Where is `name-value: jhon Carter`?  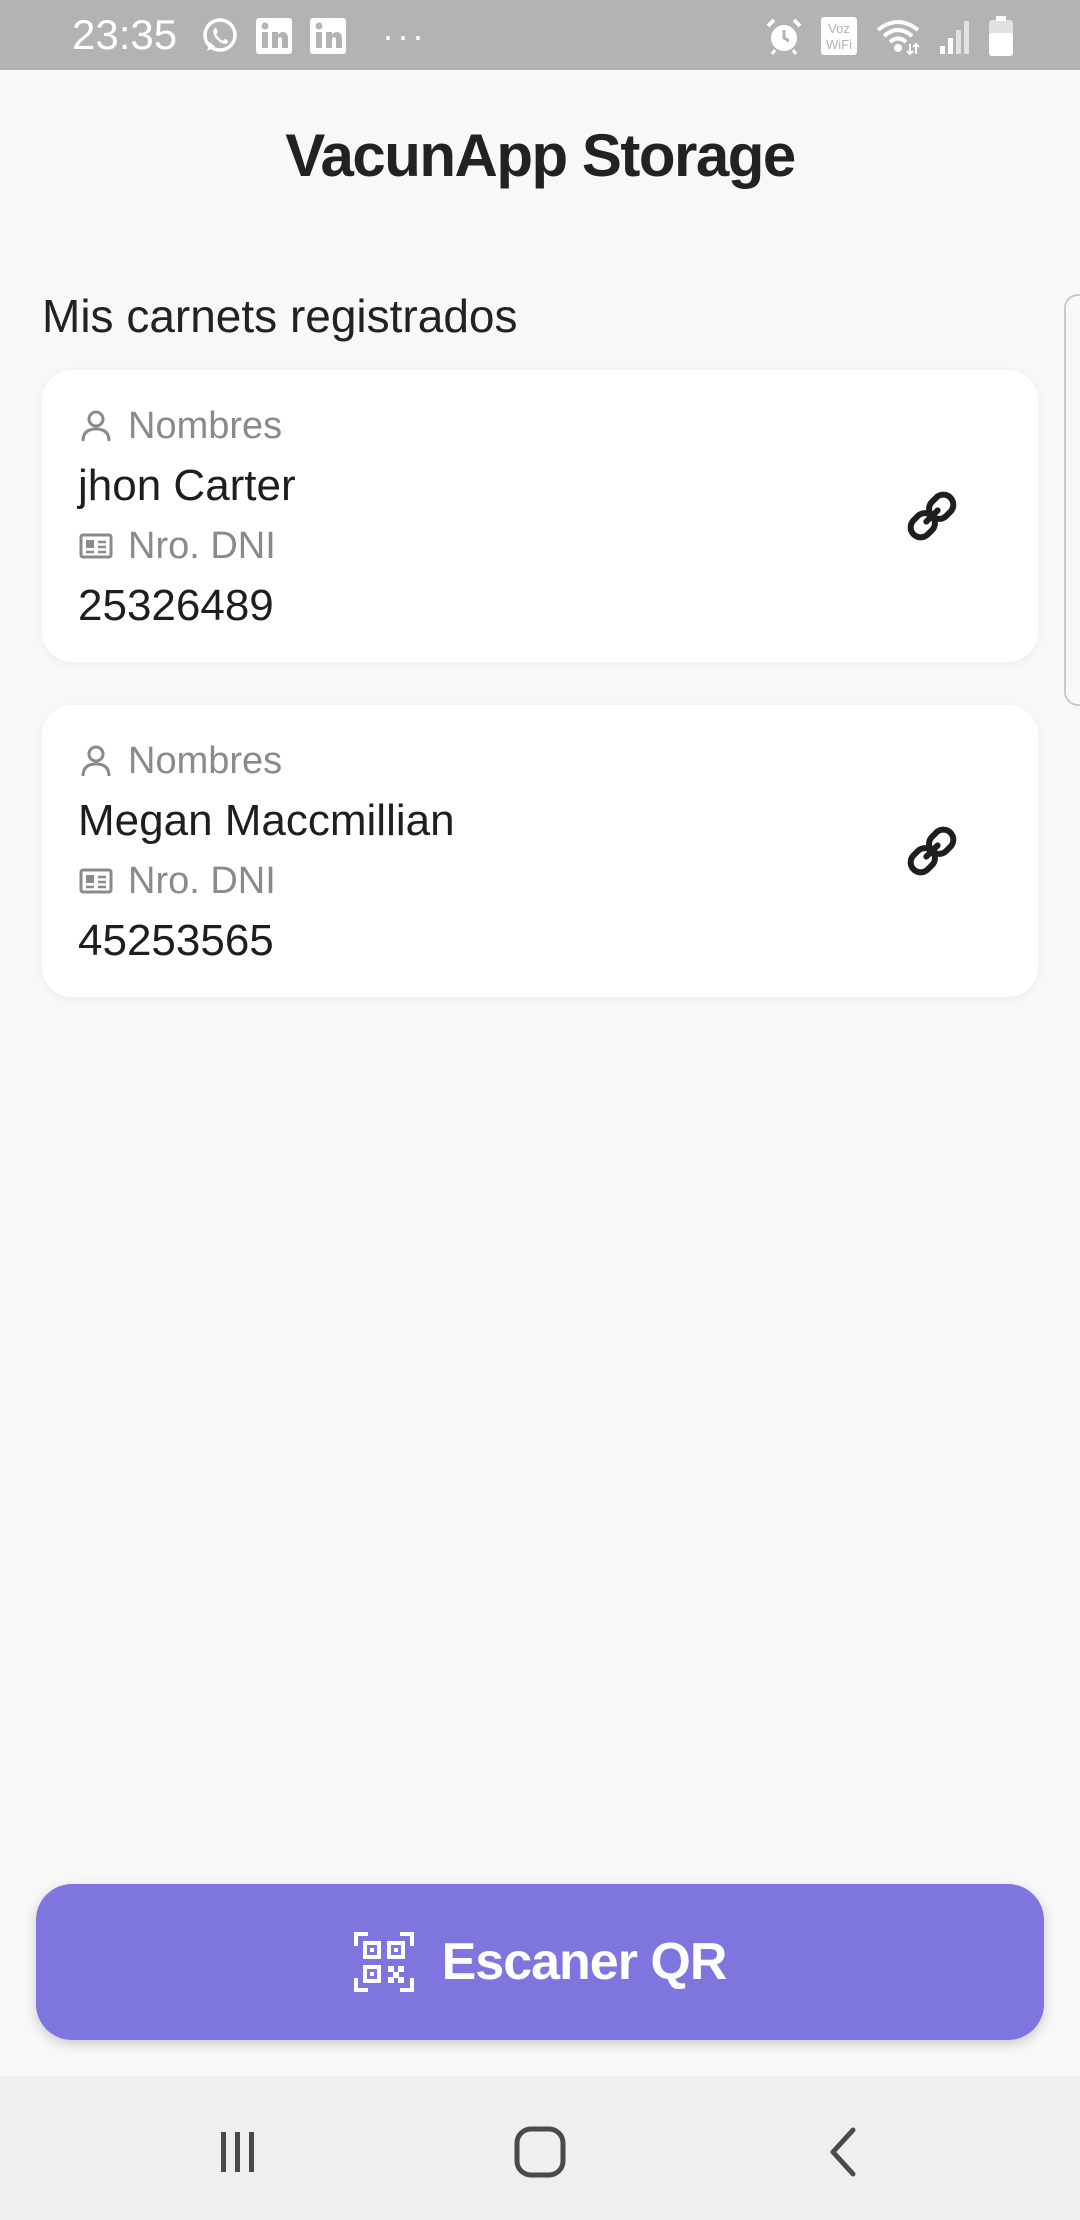 name-value: jhon Carter is located at coordinates (187, 485).